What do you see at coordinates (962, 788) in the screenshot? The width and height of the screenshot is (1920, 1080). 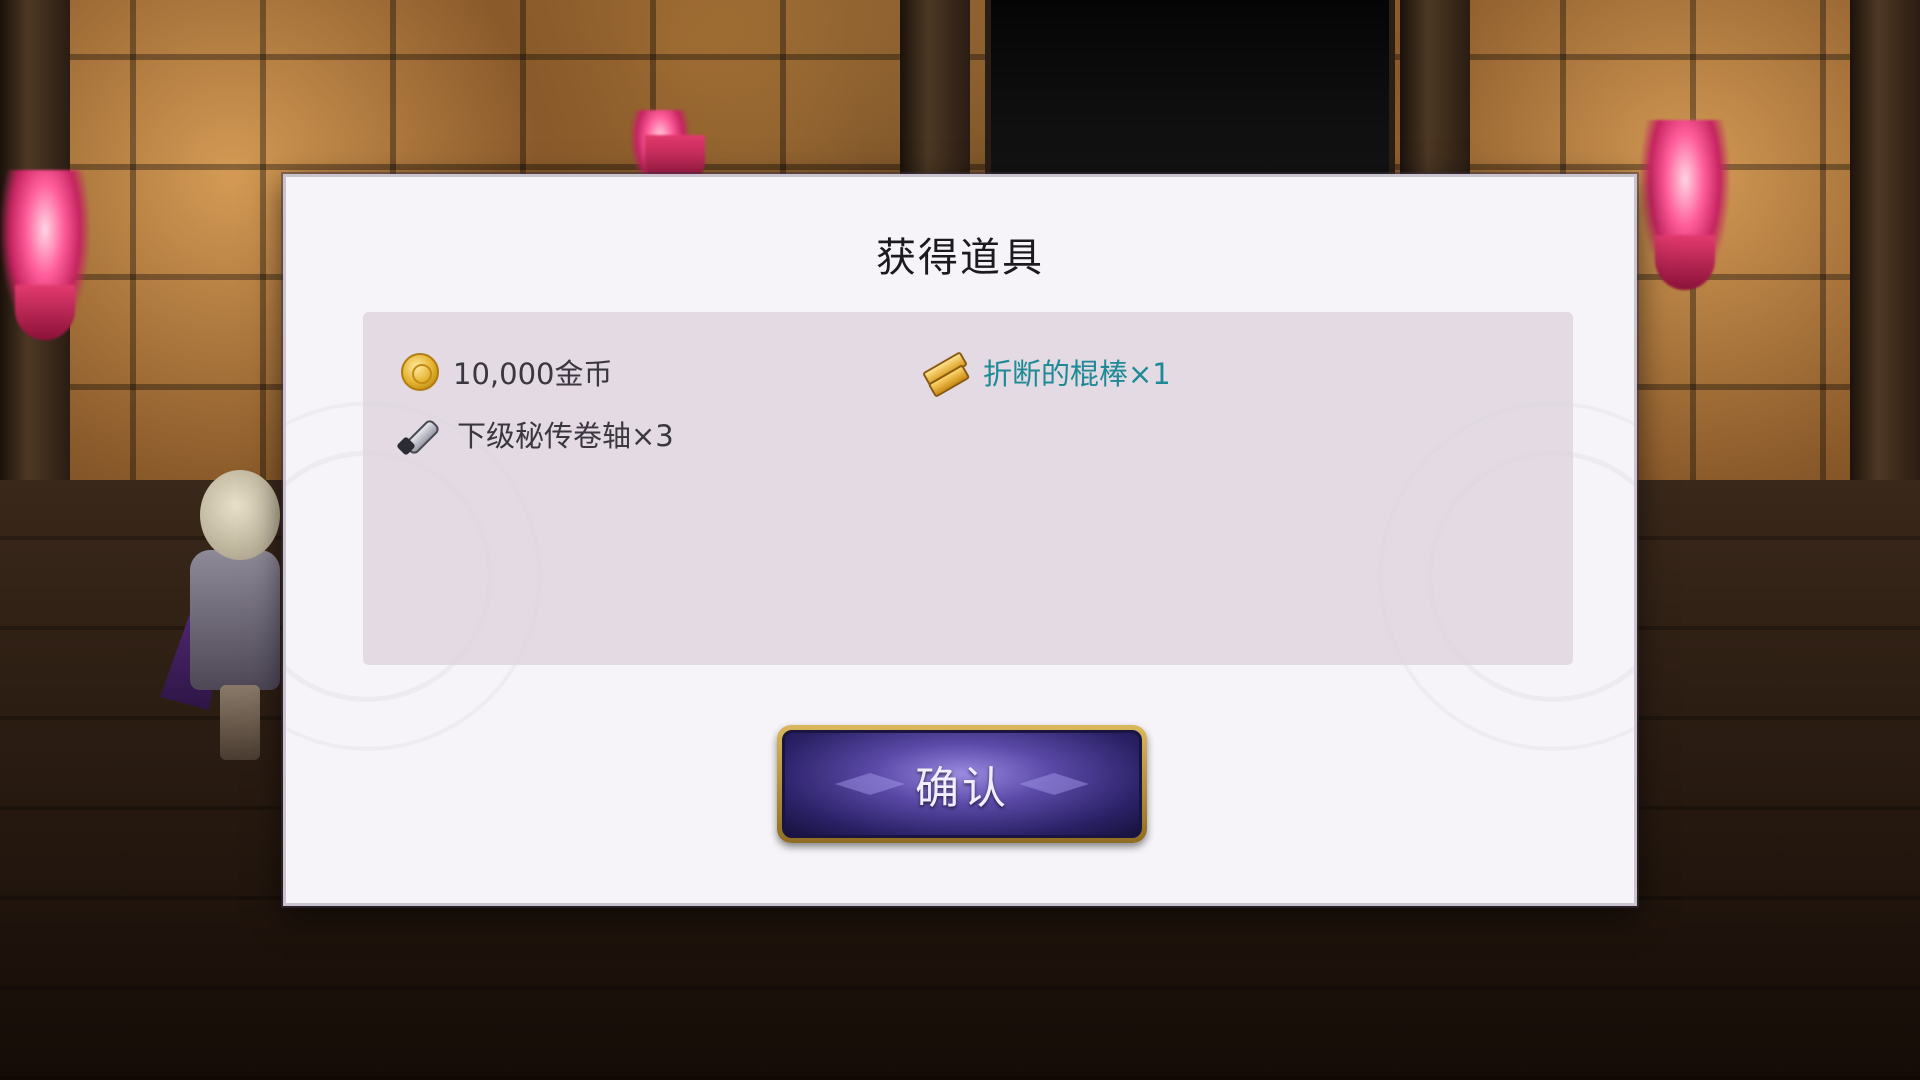 I see `confirm-button-label: 确认` at bounding box center [962, 788].